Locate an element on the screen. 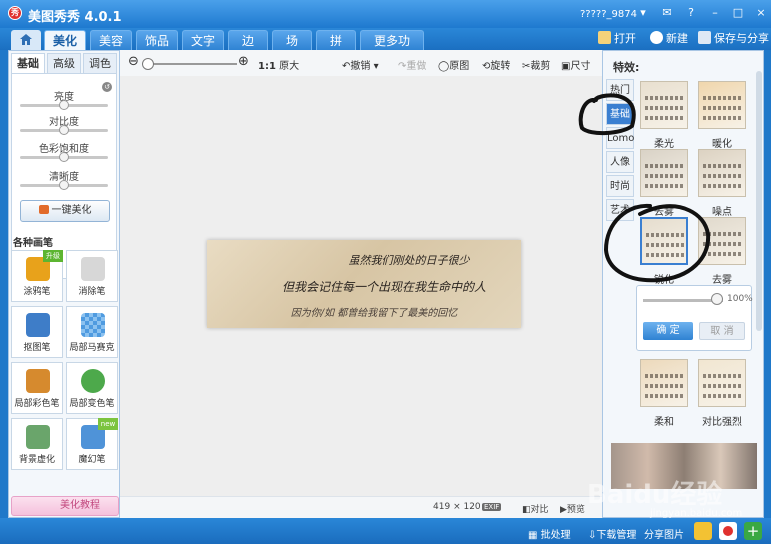 This screenshot has width=771, height=544. tool-label: 涂鸦笔 is located at coordinates (37, 292).